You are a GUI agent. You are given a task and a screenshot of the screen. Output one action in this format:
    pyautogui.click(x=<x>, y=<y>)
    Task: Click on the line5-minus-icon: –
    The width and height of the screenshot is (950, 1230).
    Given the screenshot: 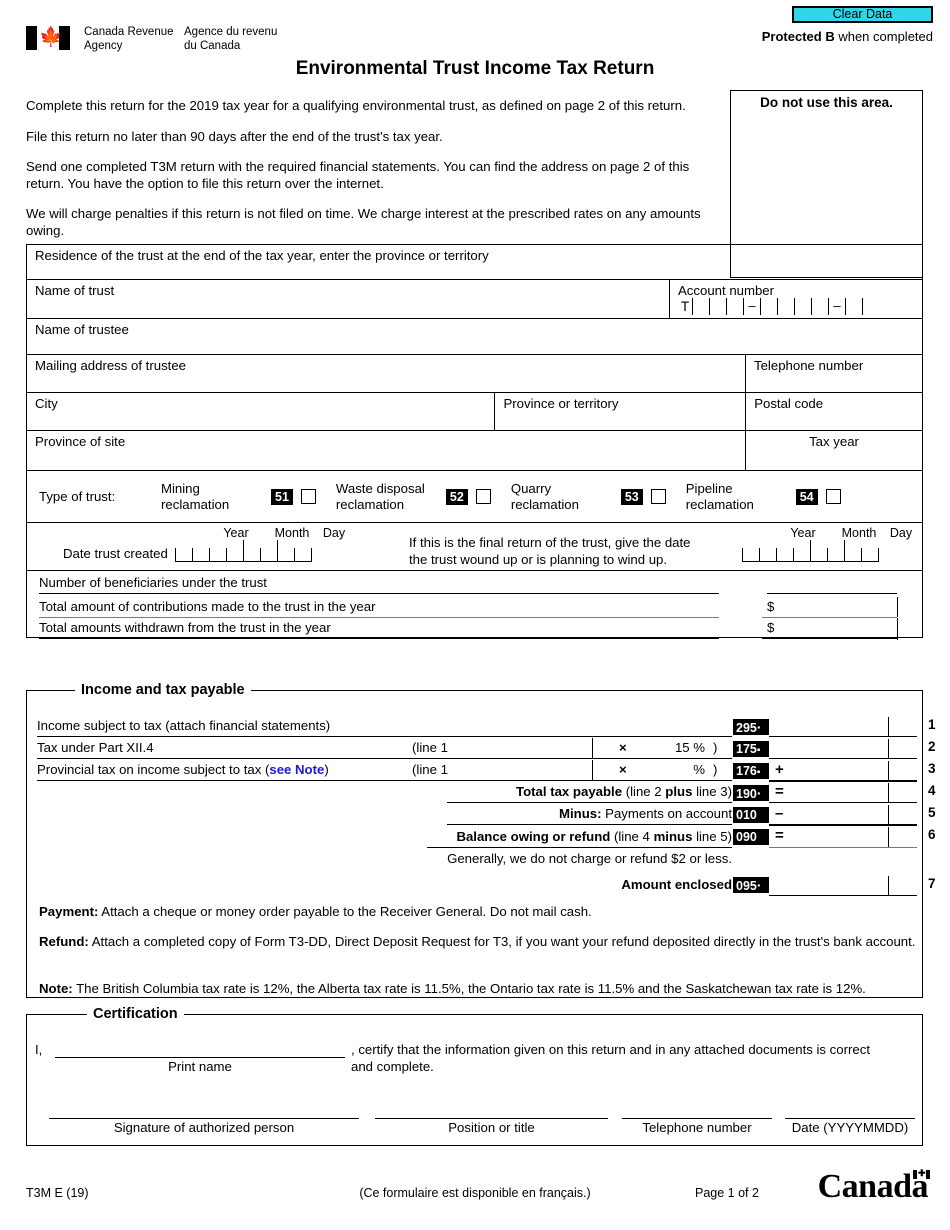 What is the action you would take?
    pyautogui.click(x=779, y=813)
    